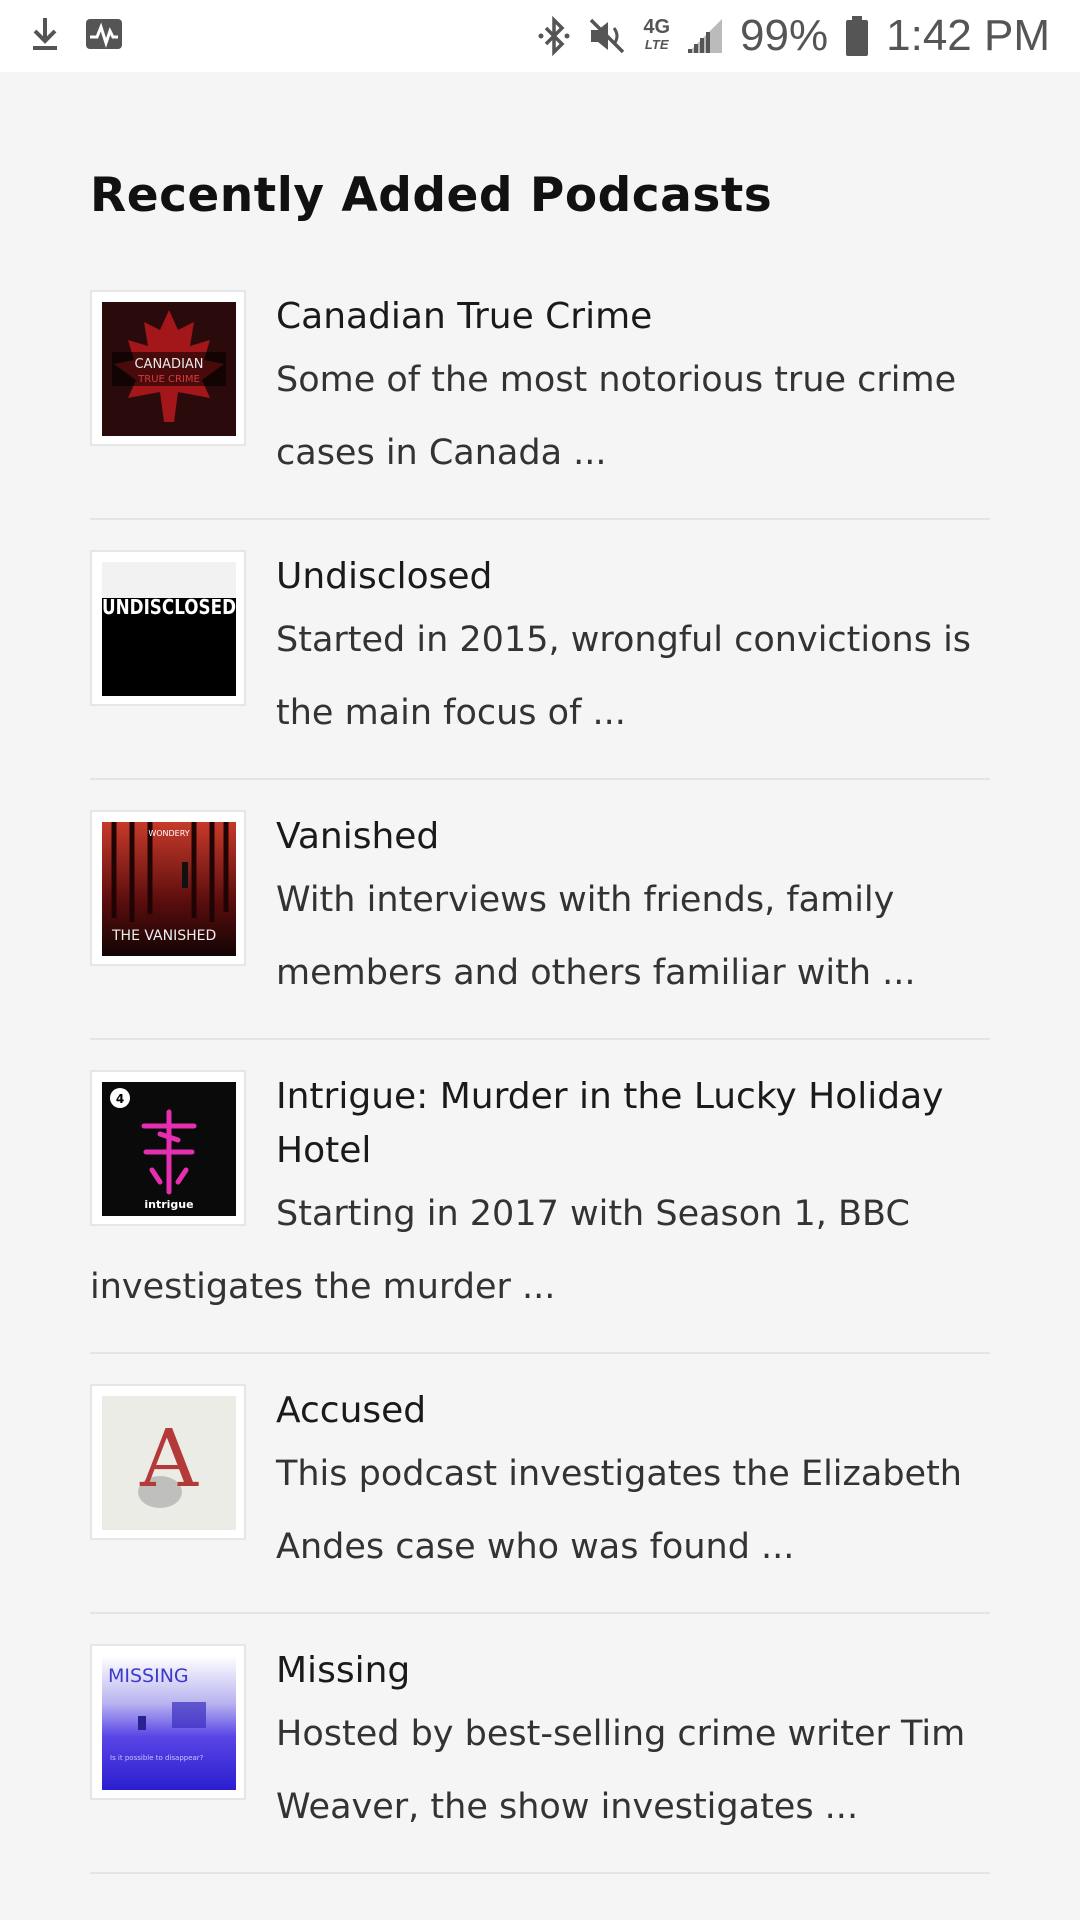 This screenshot has height=1920, width=1080. What do you see at coordinates (968, 35) in the screenshot?
I see `clock: 1:42 PM` at bounding box center [968, 35].